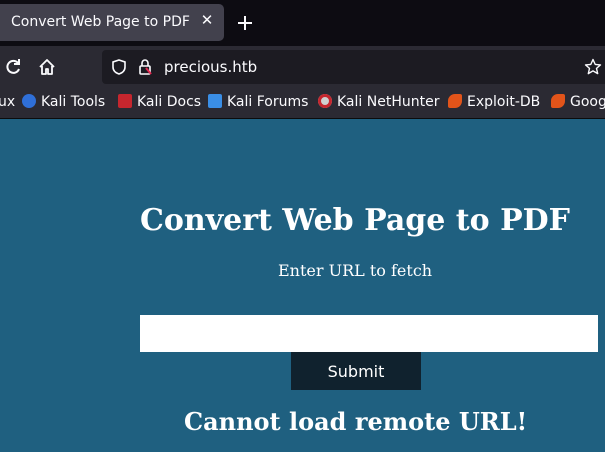 The width and height of the screenshot is (605, 452). What do you see at coordinates (125, 101) in the screenshot?
I see `kali-docs-icon` at bounding box center [125, 101].